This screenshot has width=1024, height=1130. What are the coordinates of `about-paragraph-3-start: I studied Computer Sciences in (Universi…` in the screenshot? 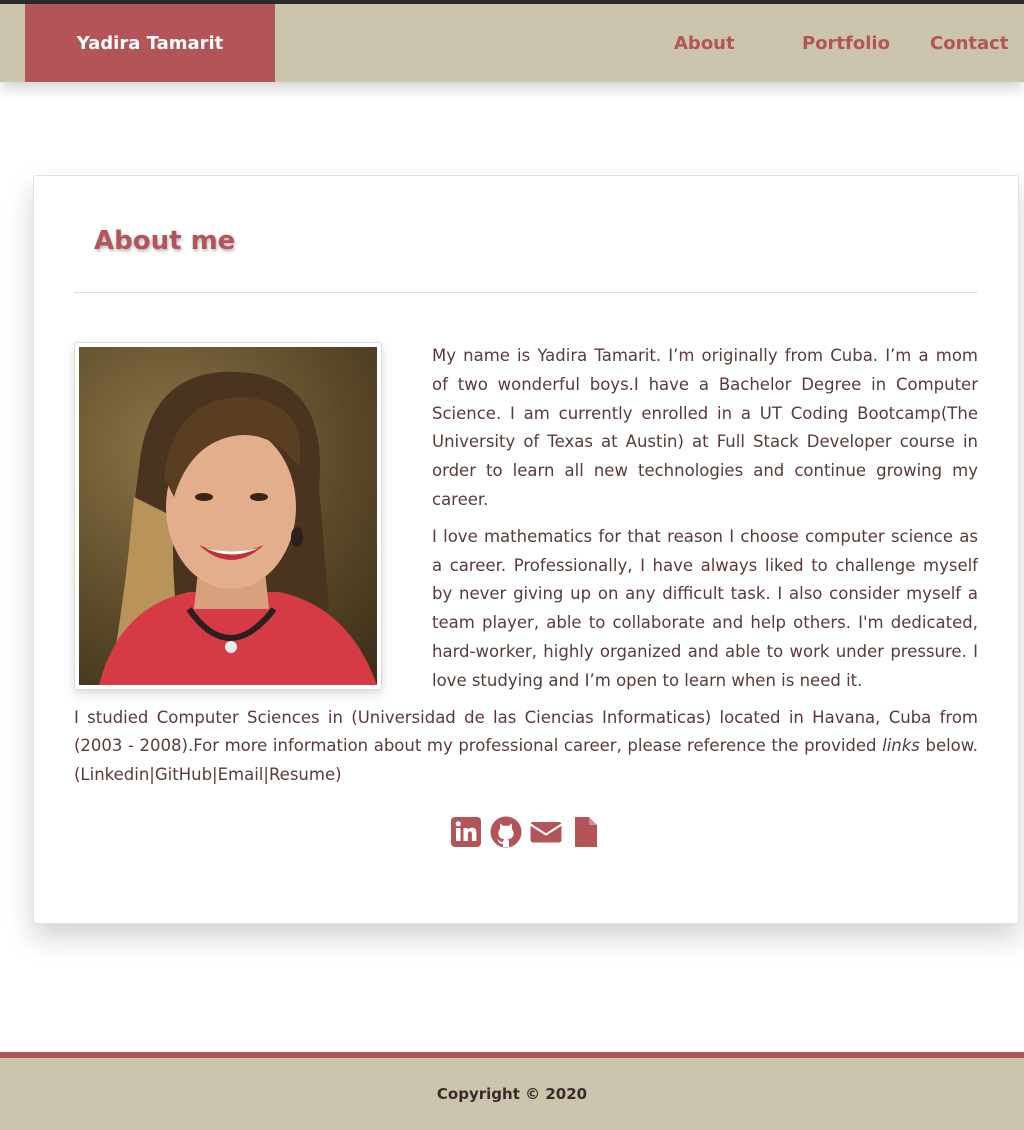 It's located at (526, 731).